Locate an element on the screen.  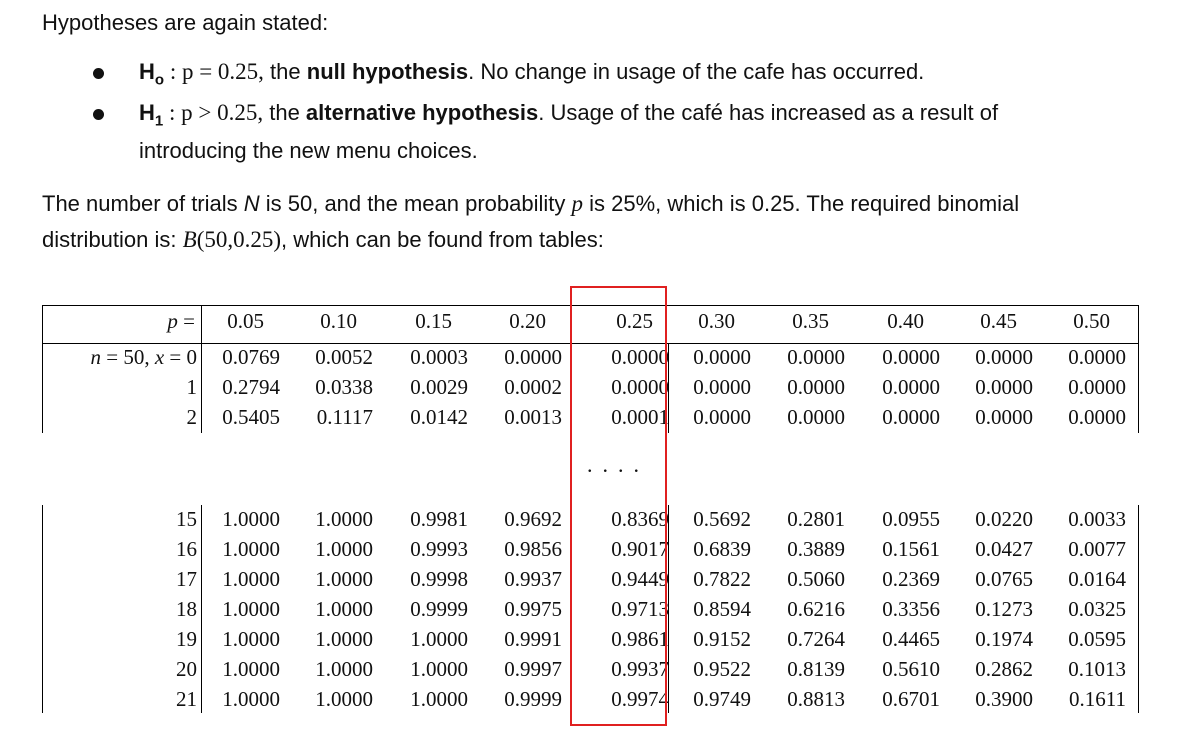
column-header-0.50: 0.50 is located at coordinates (1091, 321).